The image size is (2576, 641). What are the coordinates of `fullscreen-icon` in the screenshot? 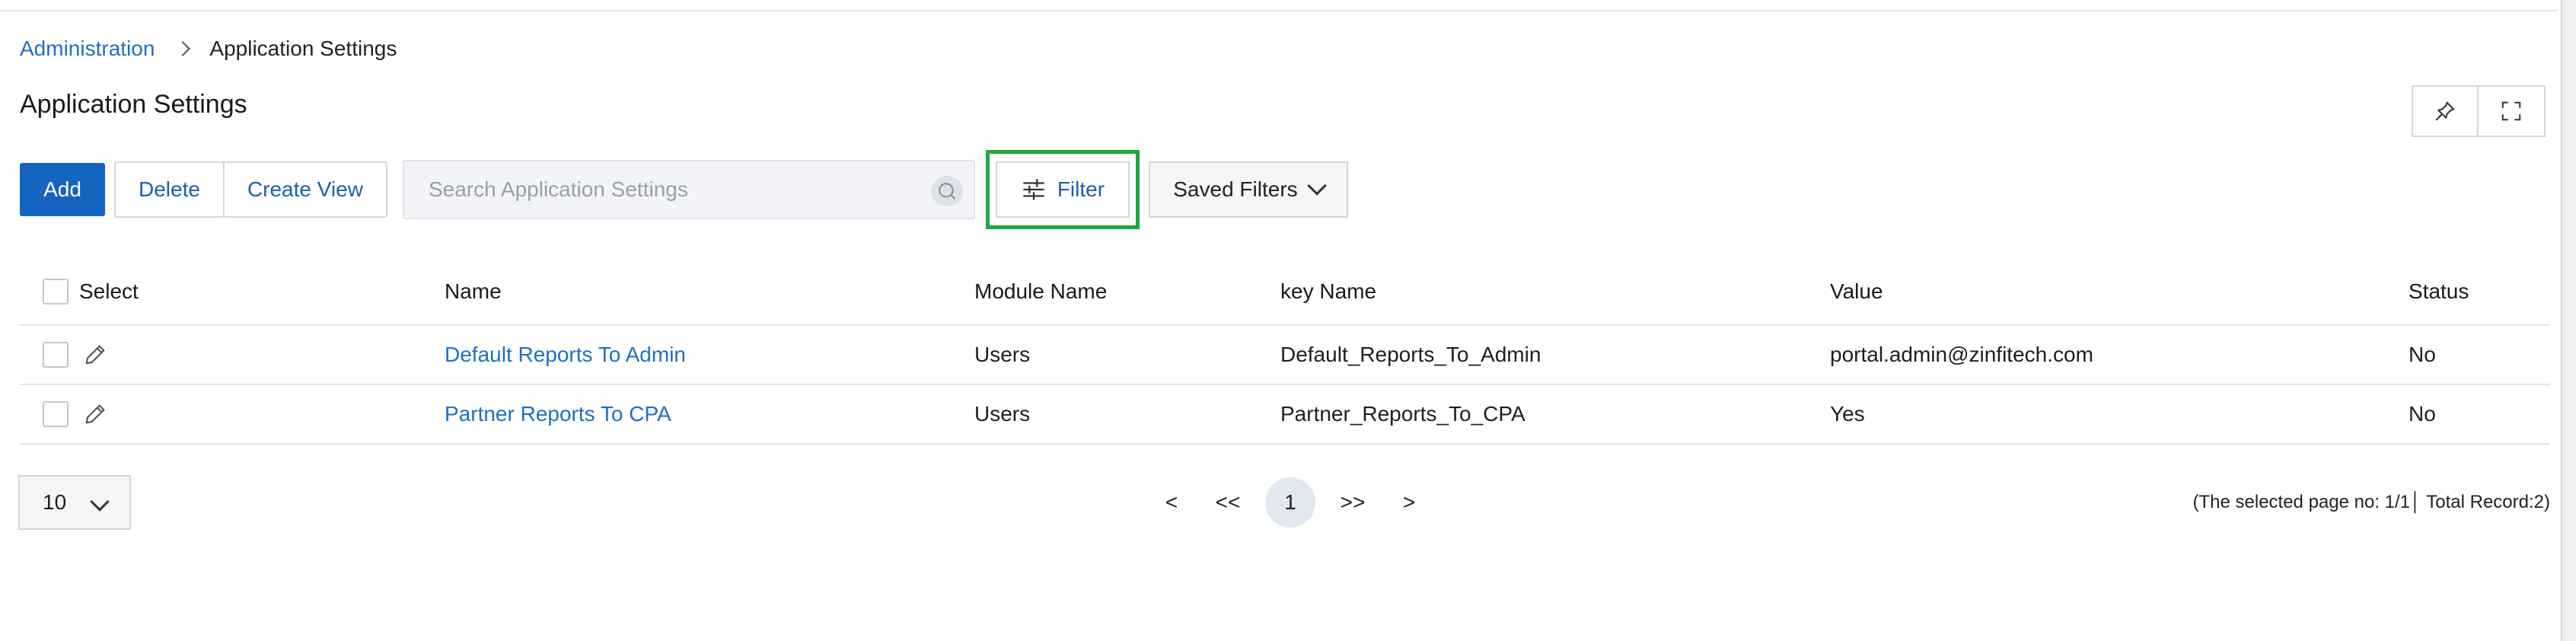 It's located at (2511, 111).